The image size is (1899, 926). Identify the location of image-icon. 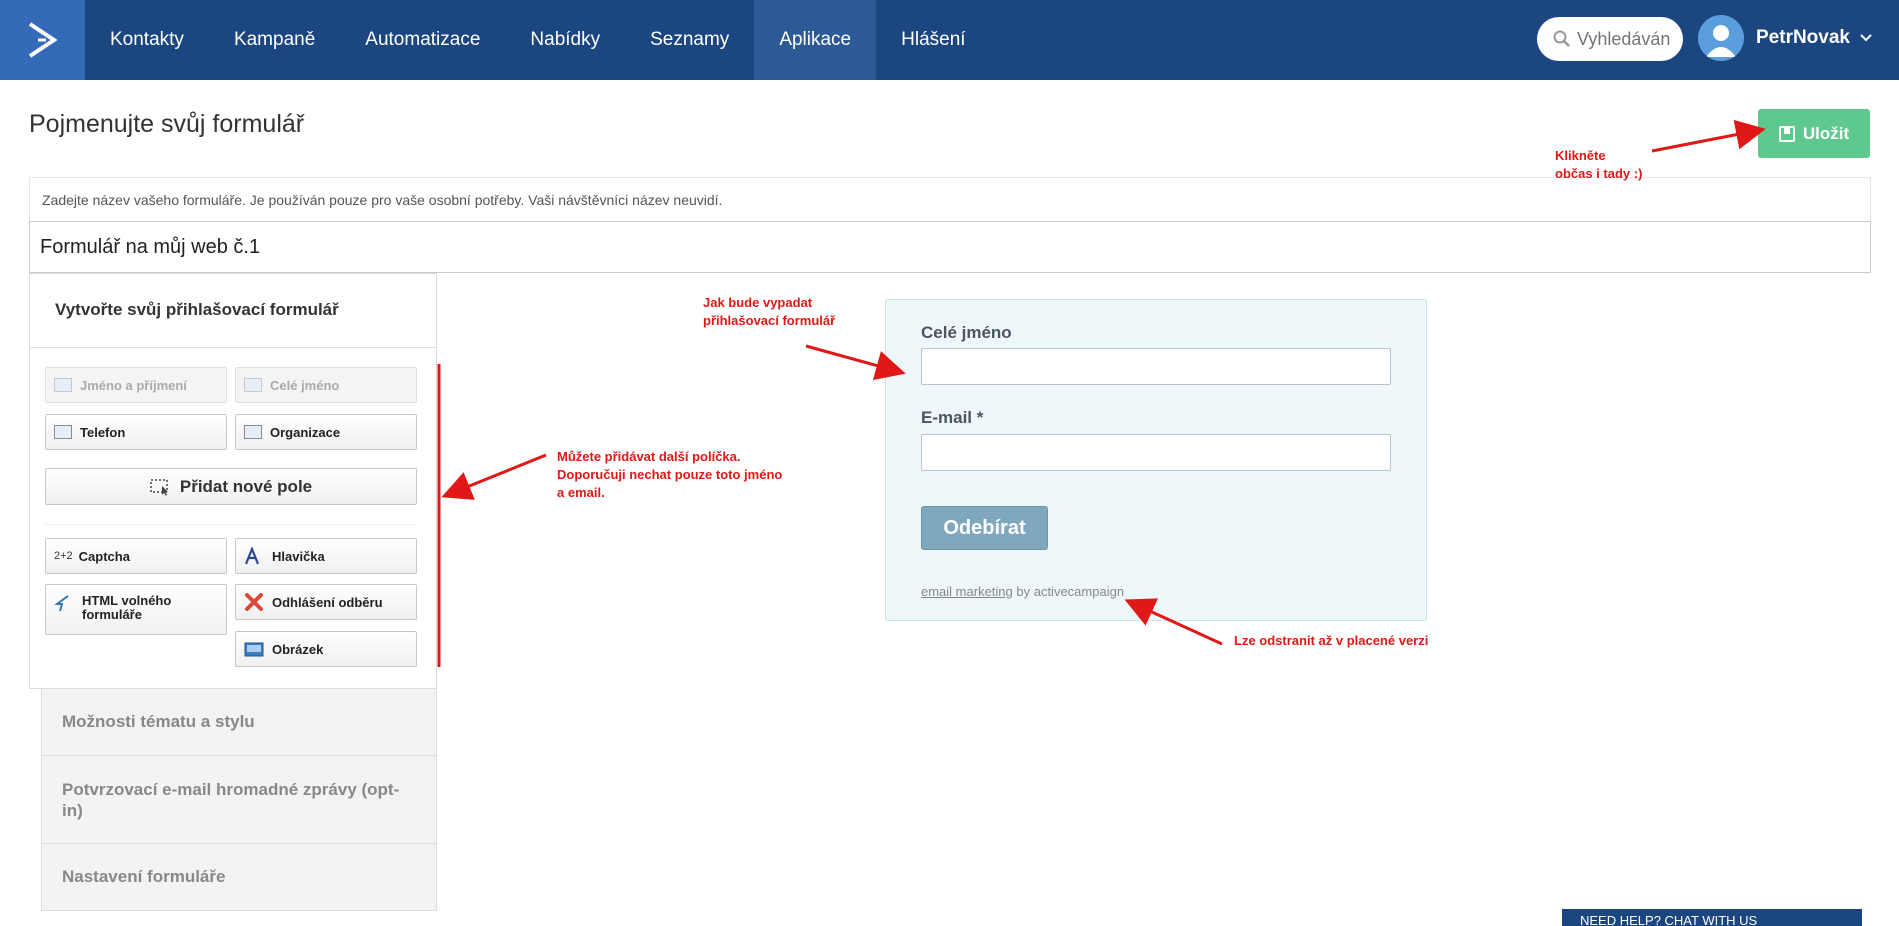
(254, 649).